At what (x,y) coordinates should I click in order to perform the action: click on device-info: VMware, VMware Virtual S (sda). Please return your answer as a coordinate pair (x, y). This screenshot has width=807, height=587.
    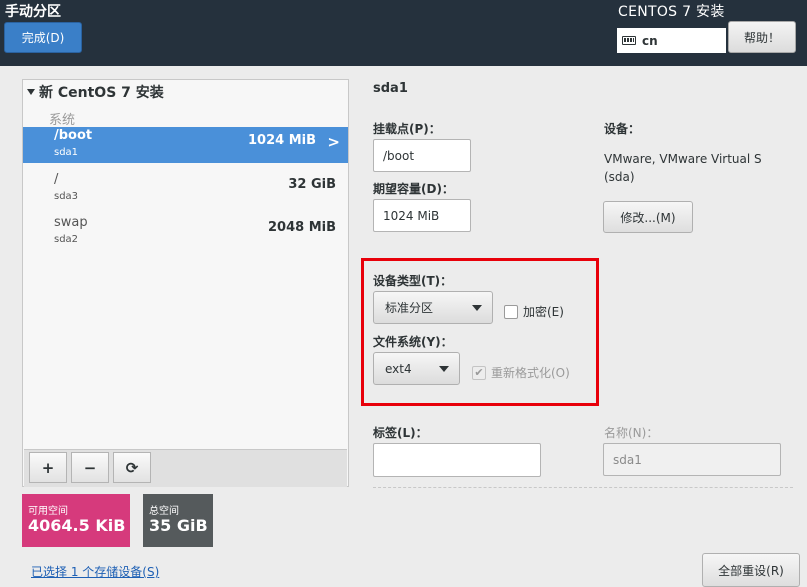
    Looking at the image, I should click on (694, 168).